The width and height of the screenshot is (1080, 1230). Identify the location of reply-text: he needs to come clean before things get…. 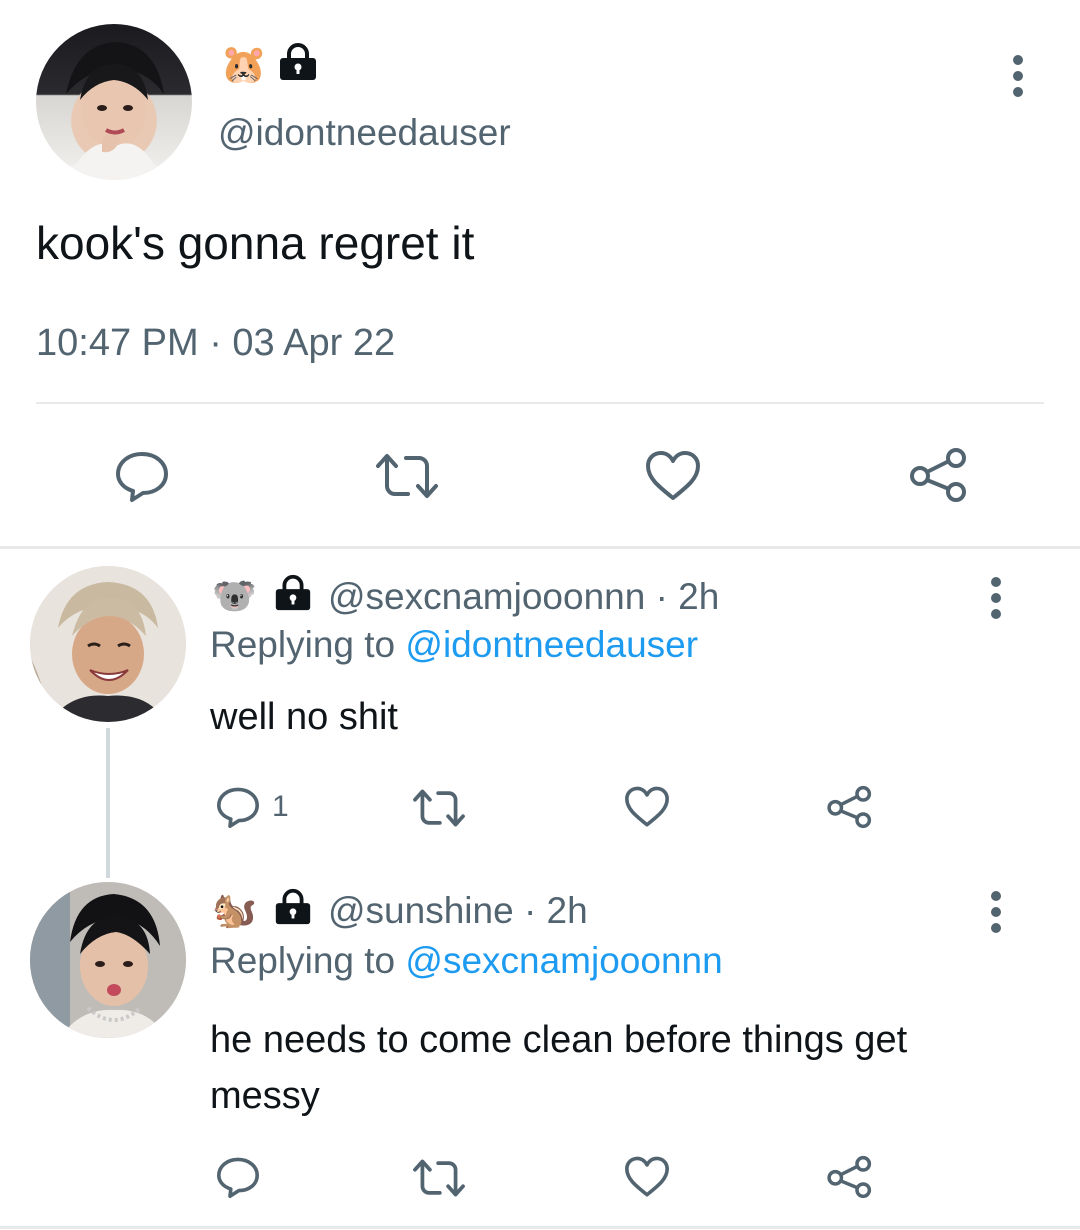
(559, 1068).